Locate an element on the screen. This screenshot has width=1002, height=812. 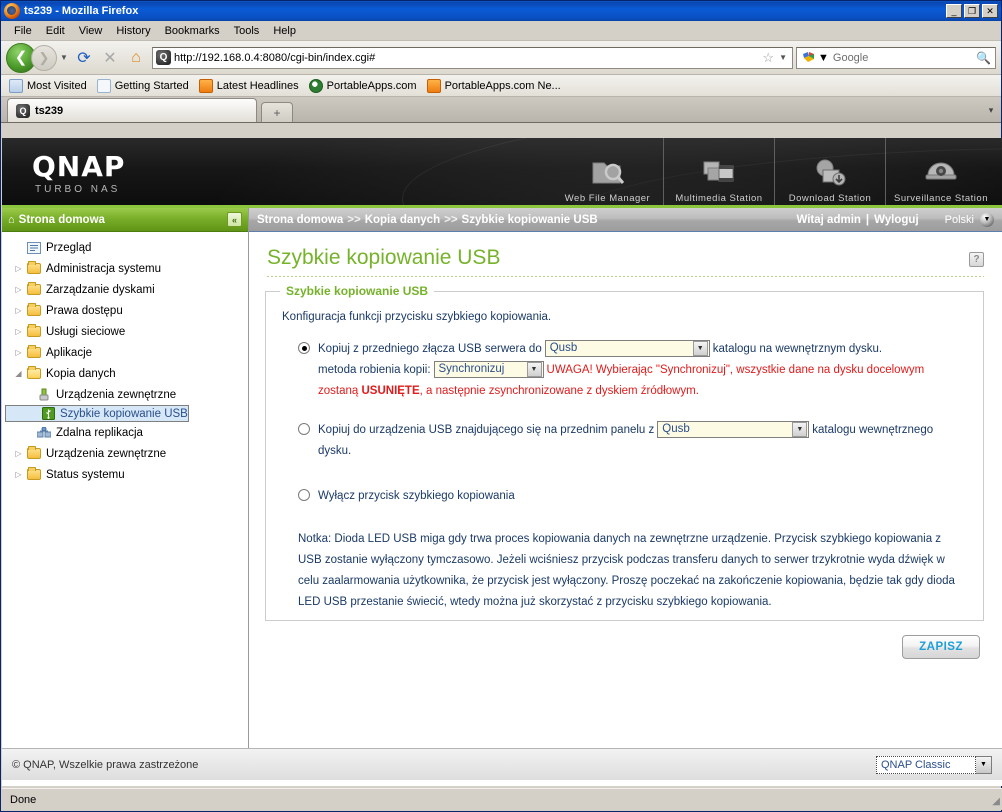
breadcrumb-kopia-danych: Kopia danych is located at coordinates (402, 220).